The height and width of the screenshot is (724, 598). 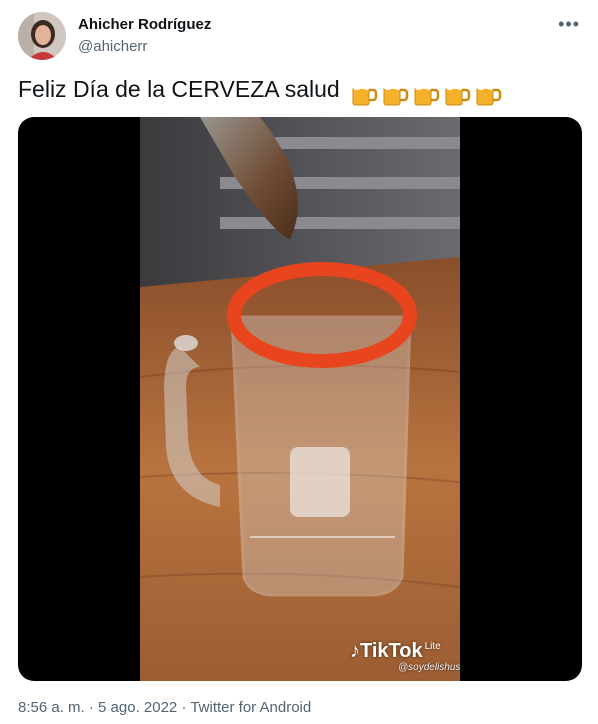 I want to click on tiktok-brand: TikTok, so click(x=391, y=651).